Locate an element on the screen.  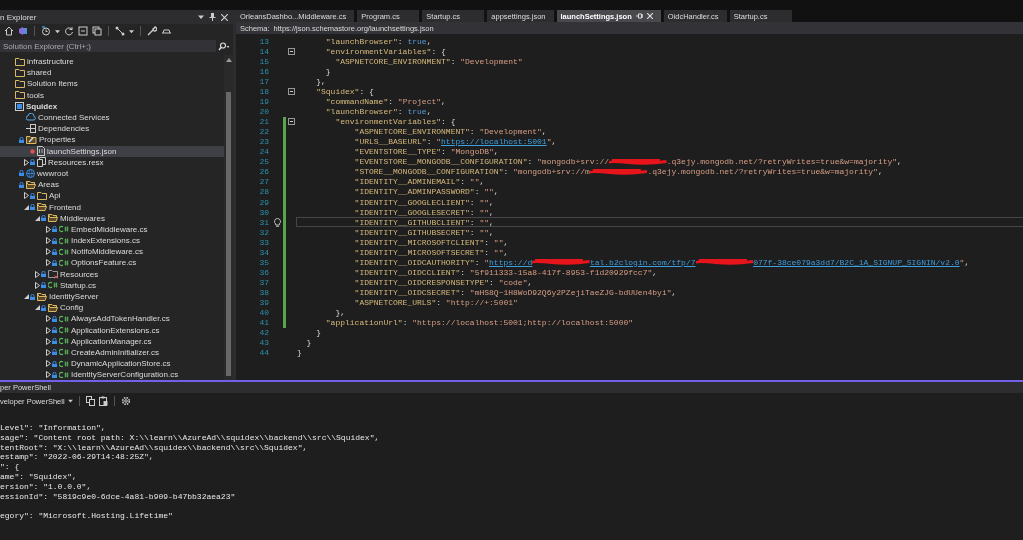
line-number: 40 is located at coordinates (264, 313).